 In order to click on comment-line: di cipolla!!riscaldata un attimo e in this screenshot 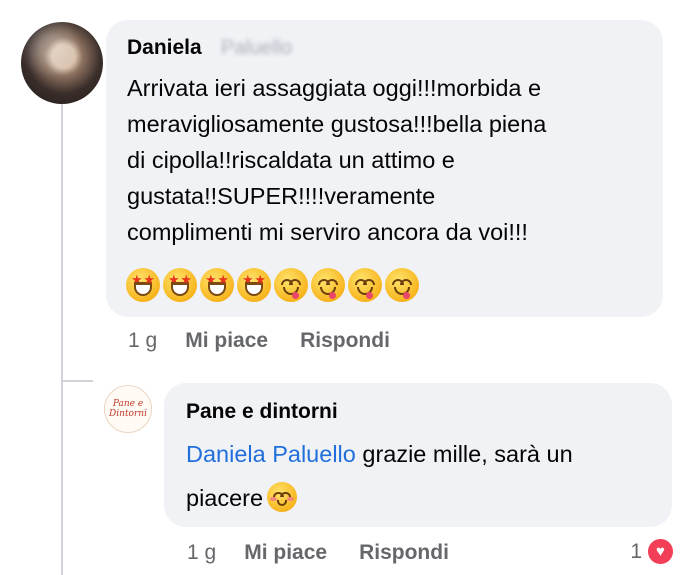, I will do `click(291, 160)`.